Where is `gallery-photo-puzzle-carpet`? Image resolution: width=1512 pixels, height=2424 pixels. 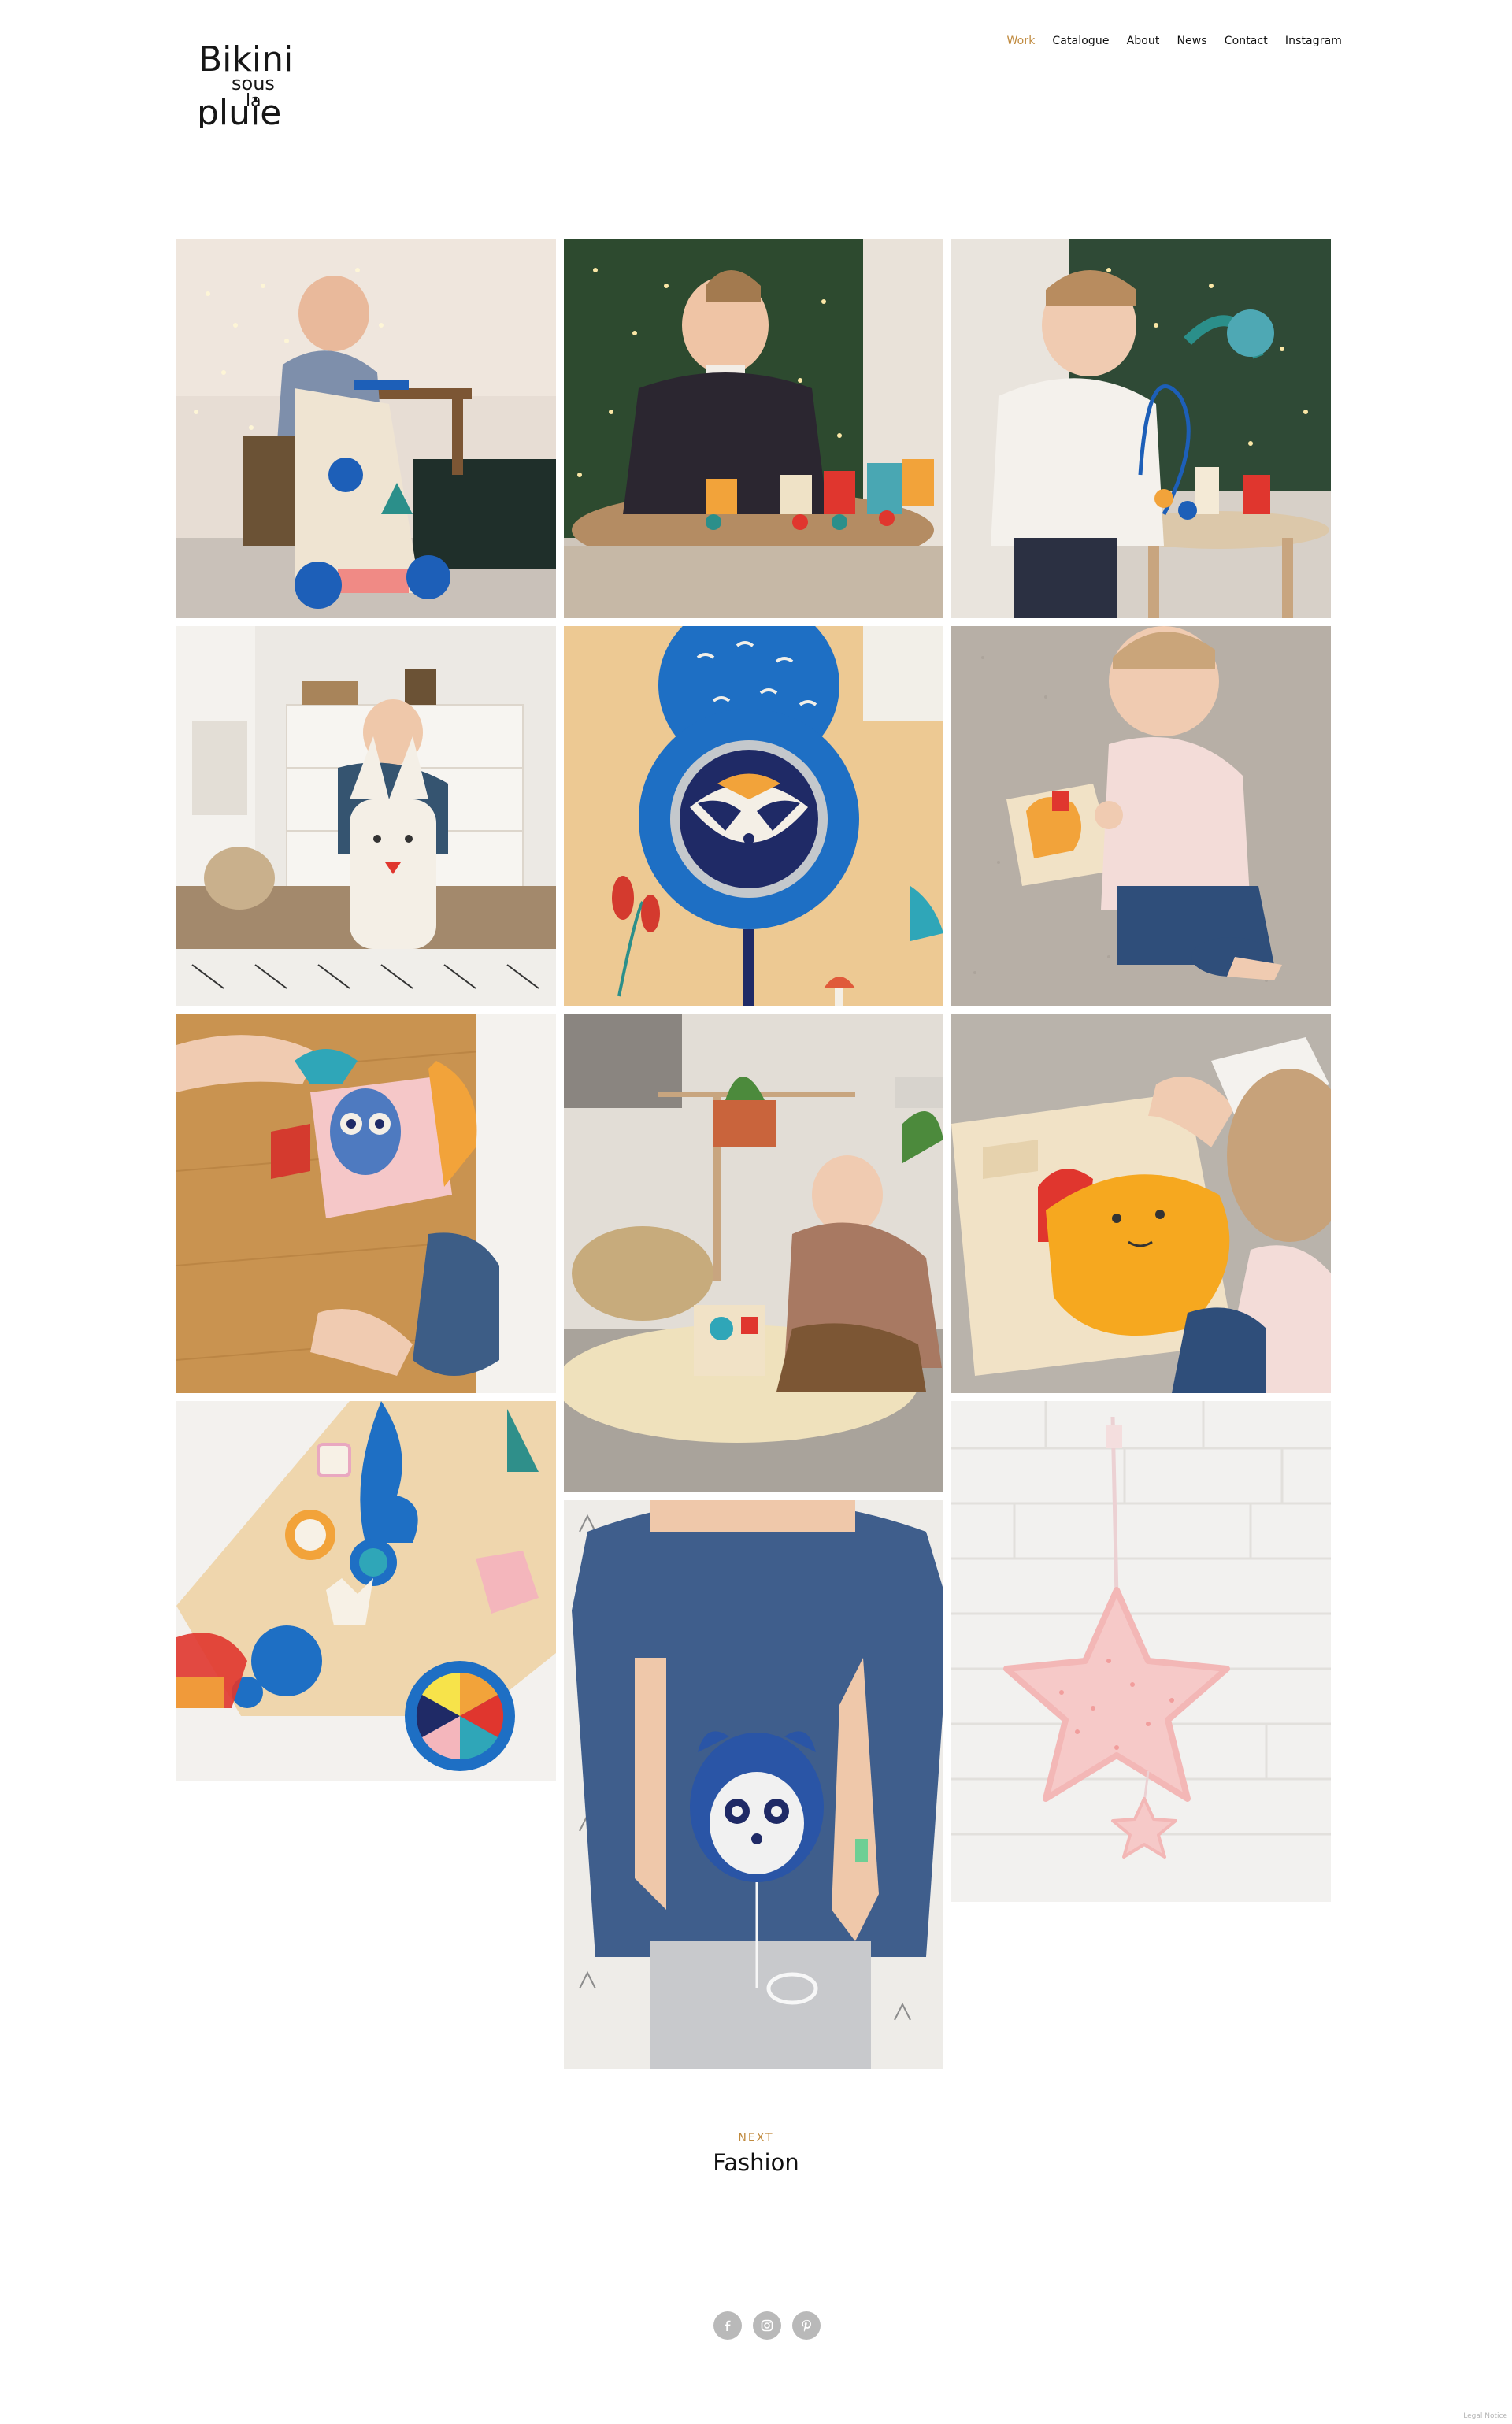 gallery-photo-puzzle-carpet is located at coordinates (1141, 816).